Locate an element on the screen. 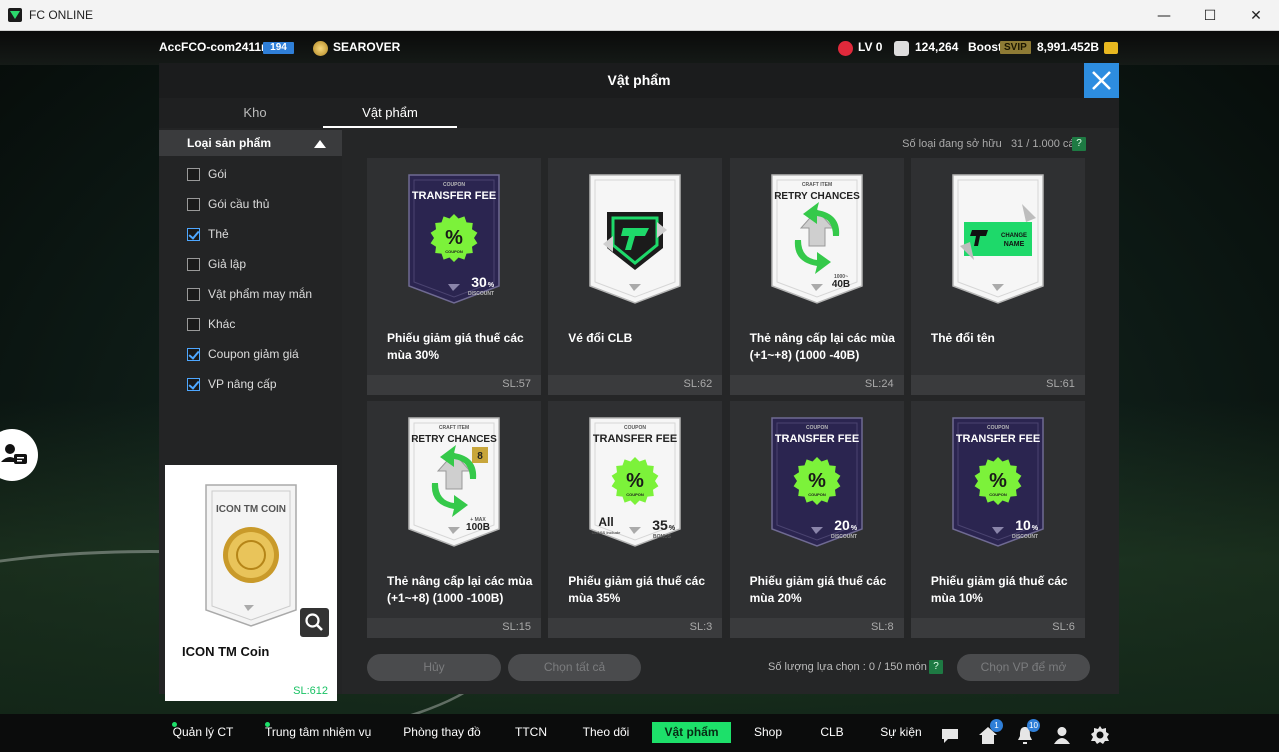 The width and height of the screenshot is (1279, 752). filter-label: Thẻ is located at coordinates (218, 234).